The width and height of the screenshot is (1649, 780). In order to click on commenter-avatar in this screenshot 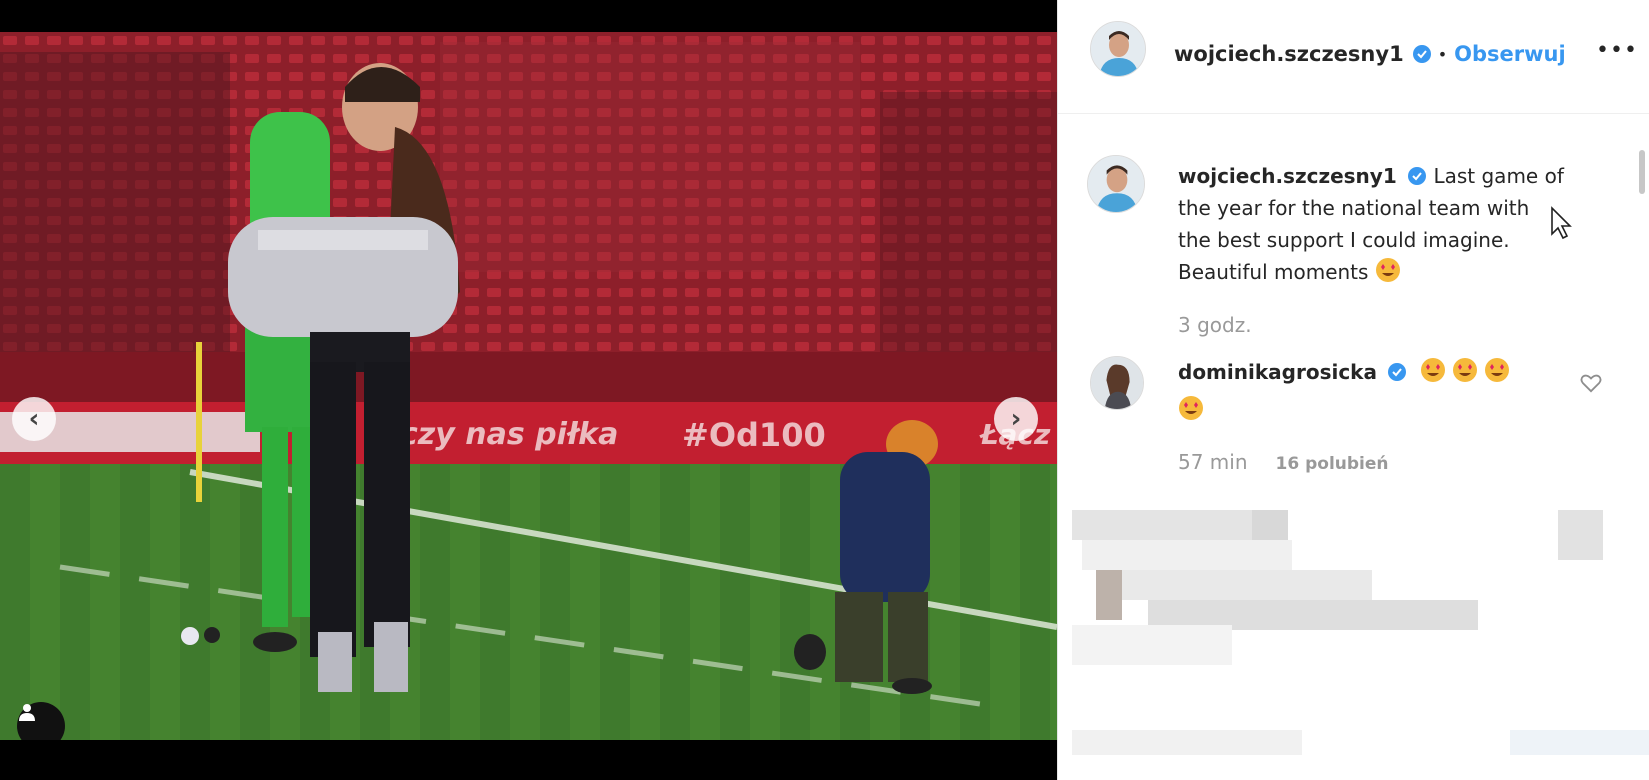, I will do `click(1117, 383)`.